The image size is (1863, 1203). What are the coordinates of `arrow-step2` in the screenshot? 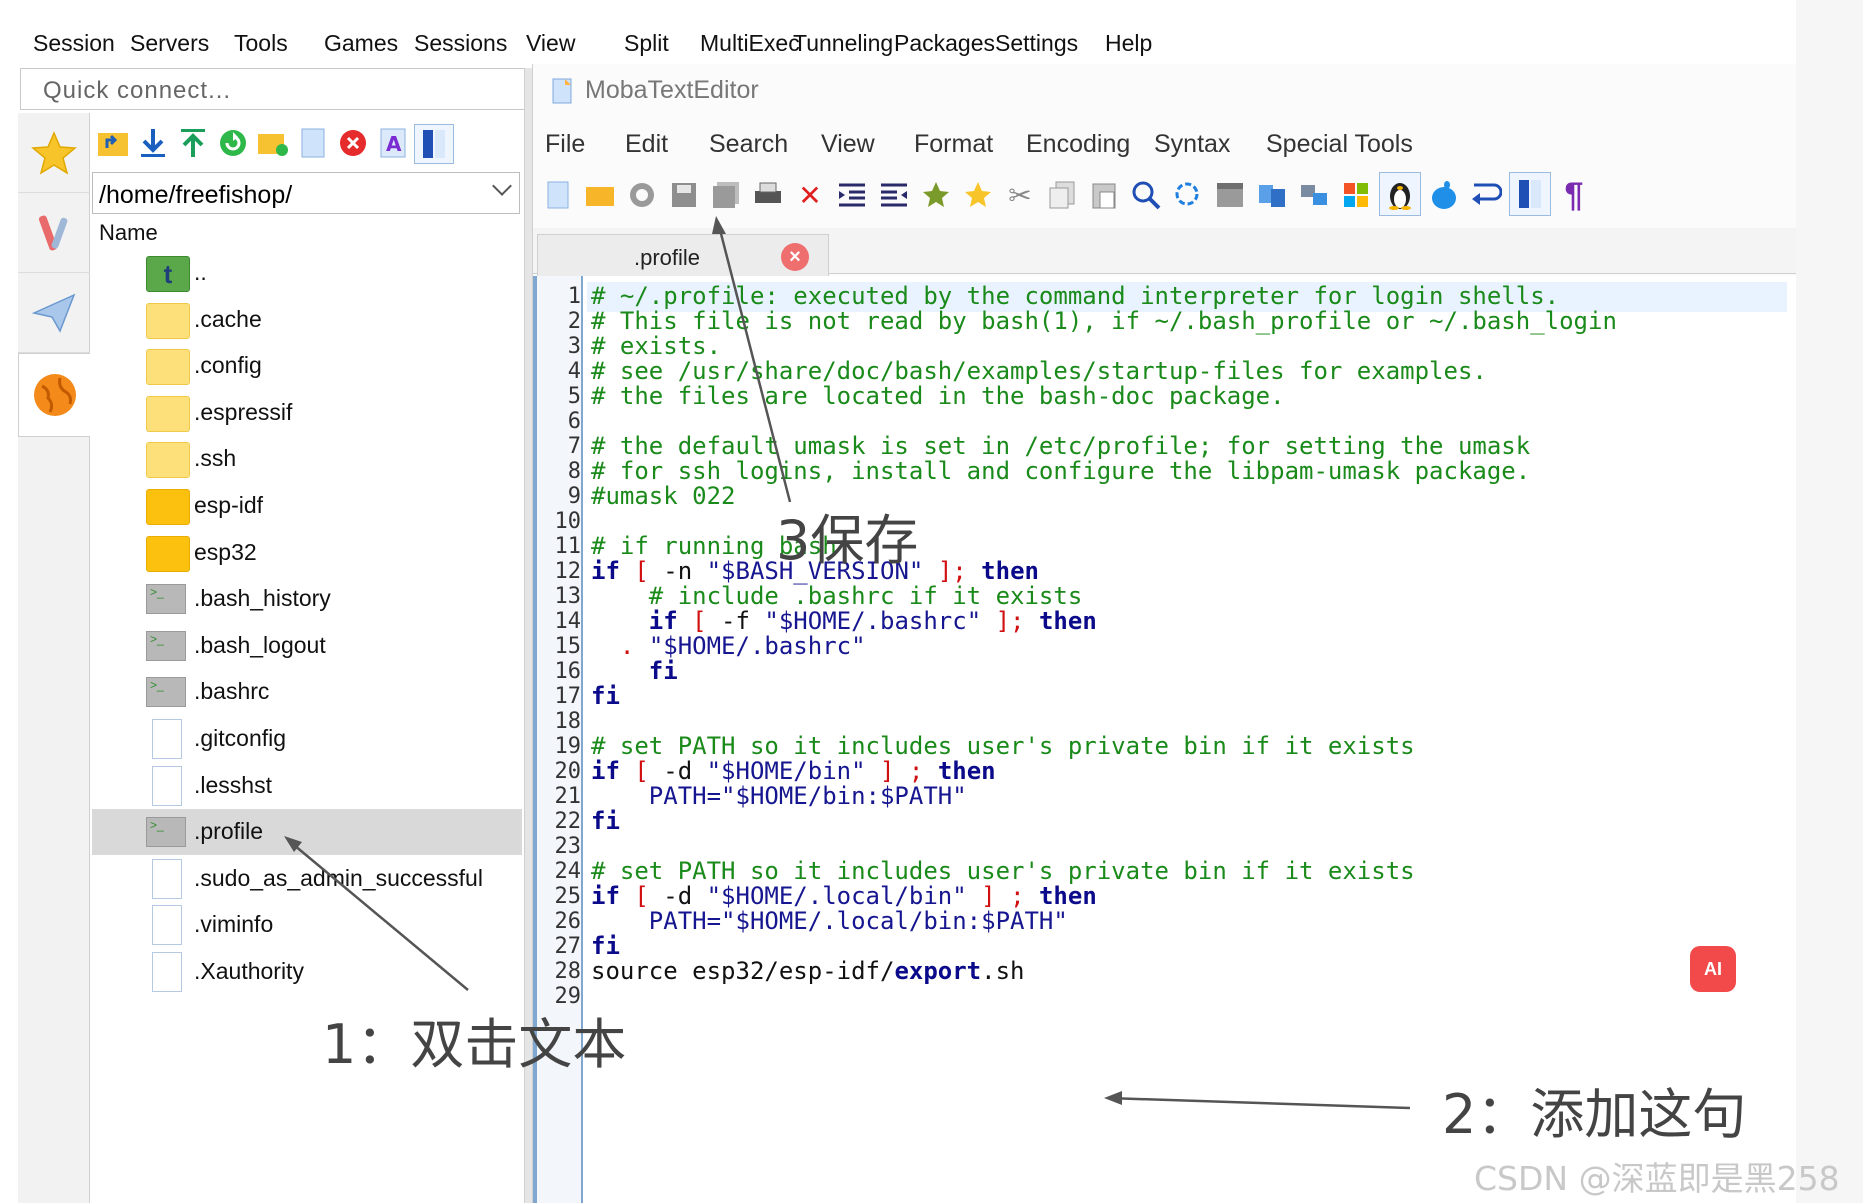 It's located at (1259, 1103).